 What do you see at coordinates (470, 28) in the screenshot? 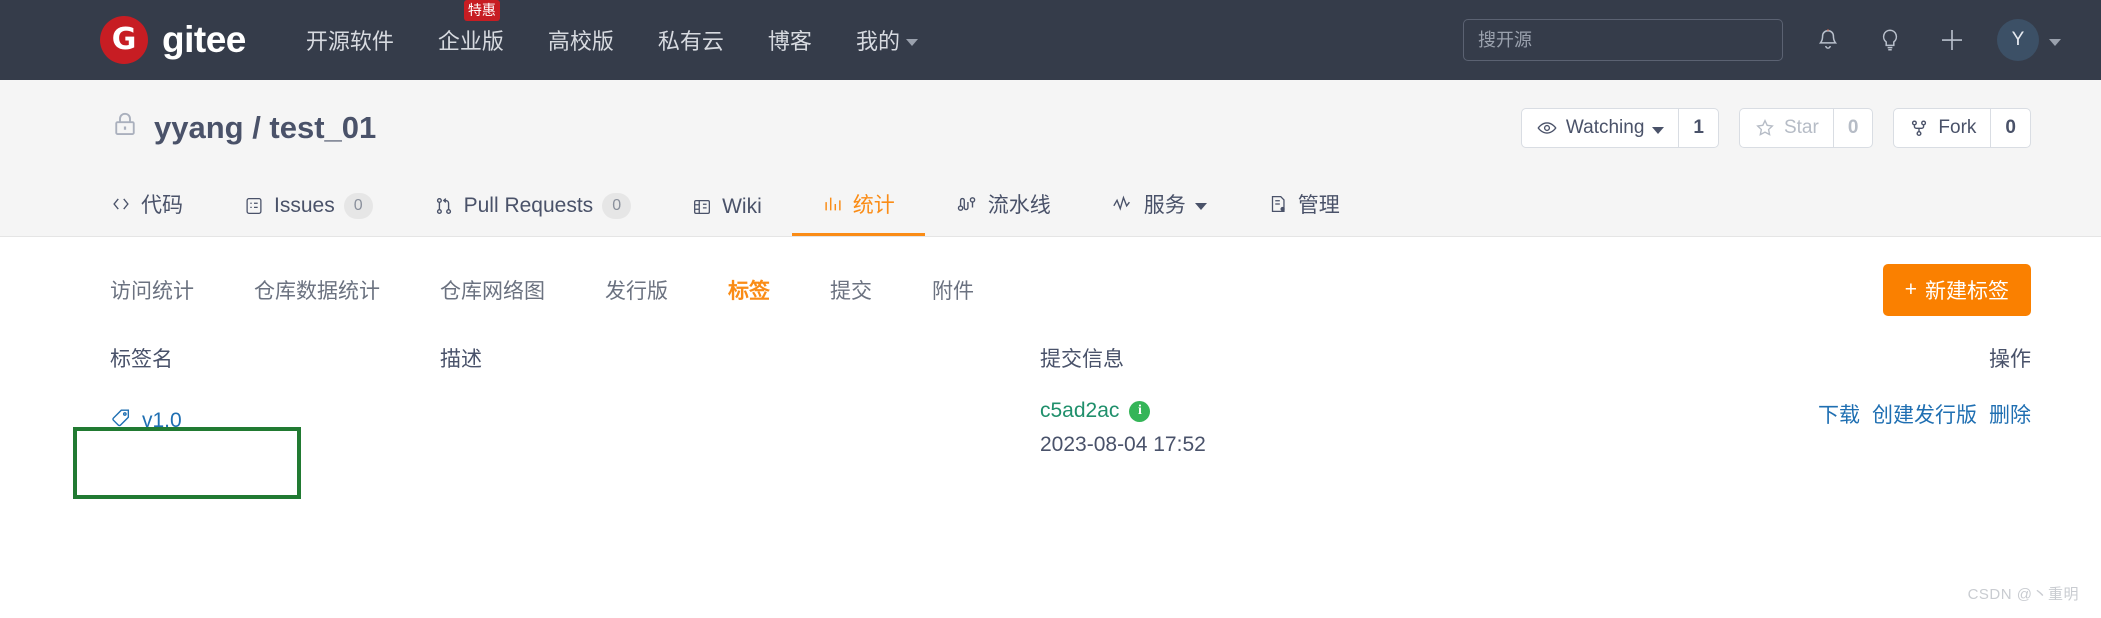
I see `nav-enterprise: 企业版 特惠` at bounding box center [470, 28].